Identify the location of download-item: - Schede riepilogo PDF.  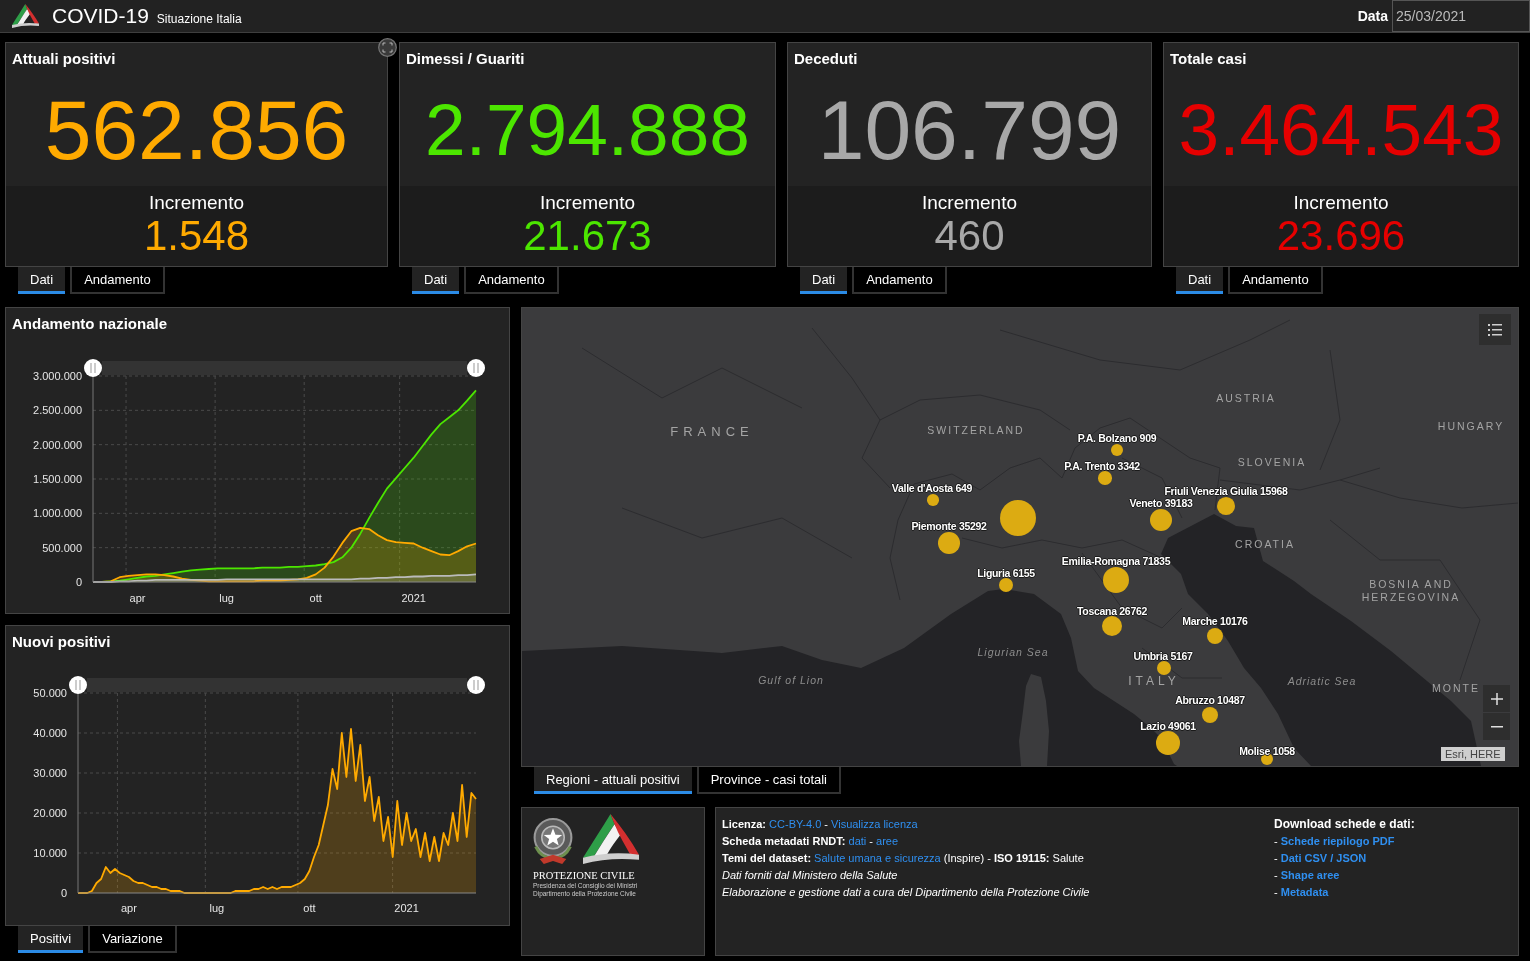
(1334, 841).